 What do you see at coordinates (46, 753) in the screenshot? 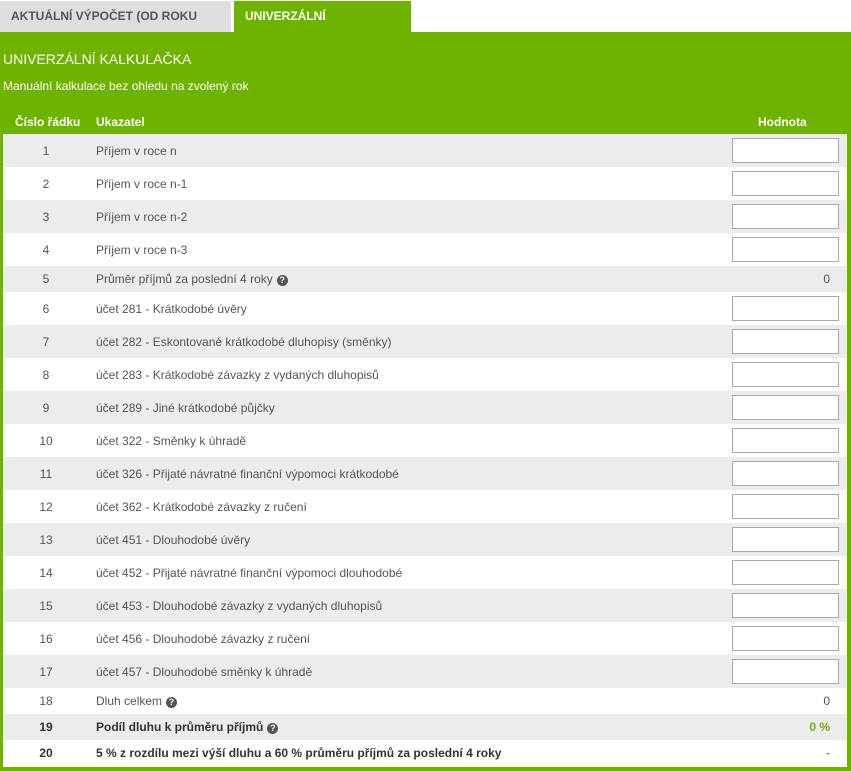
I see `row-number: 20` at bounding box center [46, 753].